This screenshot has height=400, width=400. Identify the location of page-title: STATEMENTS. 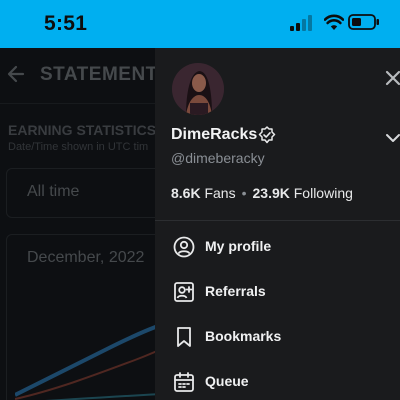
(105, 74).